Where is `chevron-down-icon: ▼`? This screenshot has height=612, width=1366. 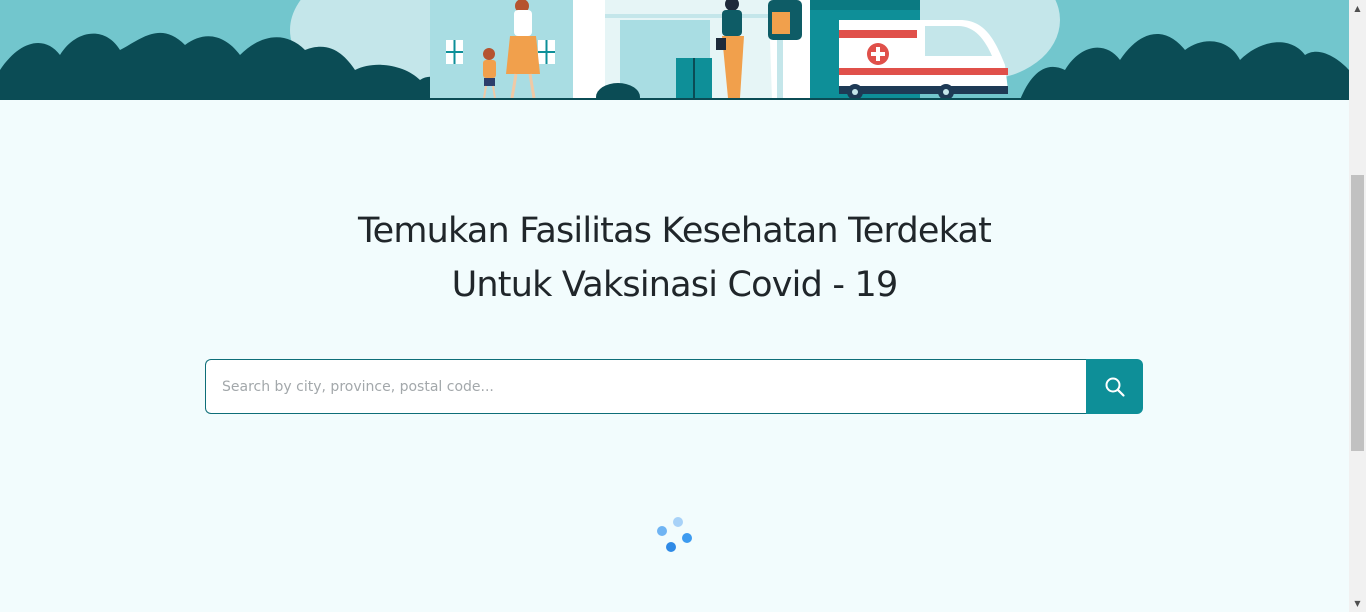
chevron-down-icon: ▼ is located at coordinates (1357, 603).